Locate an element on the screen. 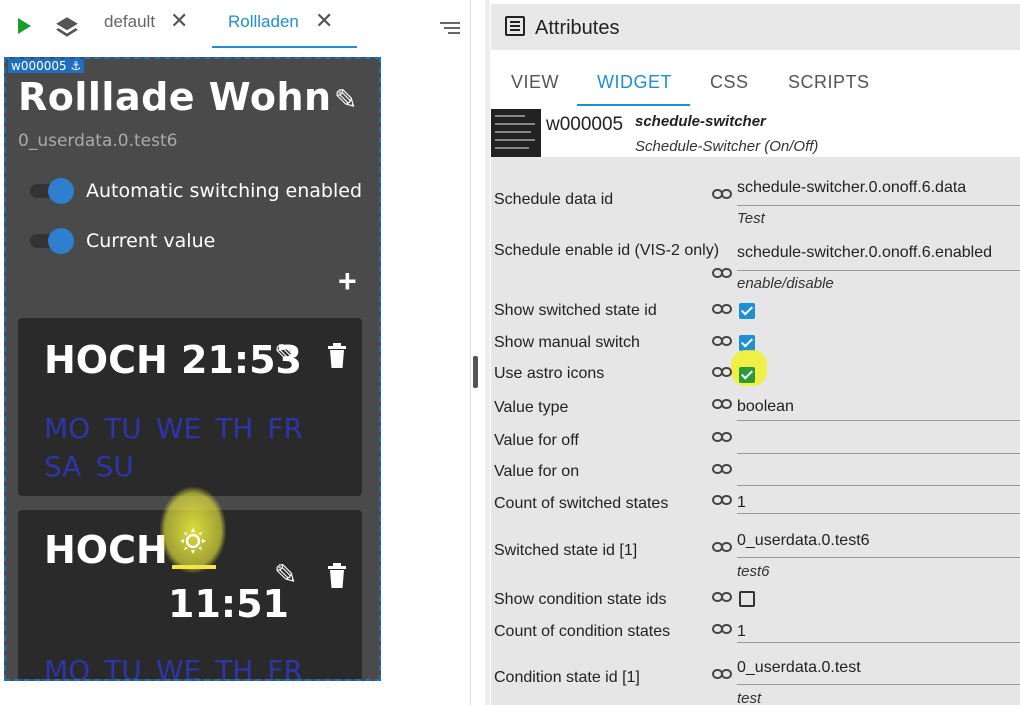 This screenshot has width=1020, height=705. condition-state-id-field: 0_userdata.0.test is located at coordinates (799, 668).